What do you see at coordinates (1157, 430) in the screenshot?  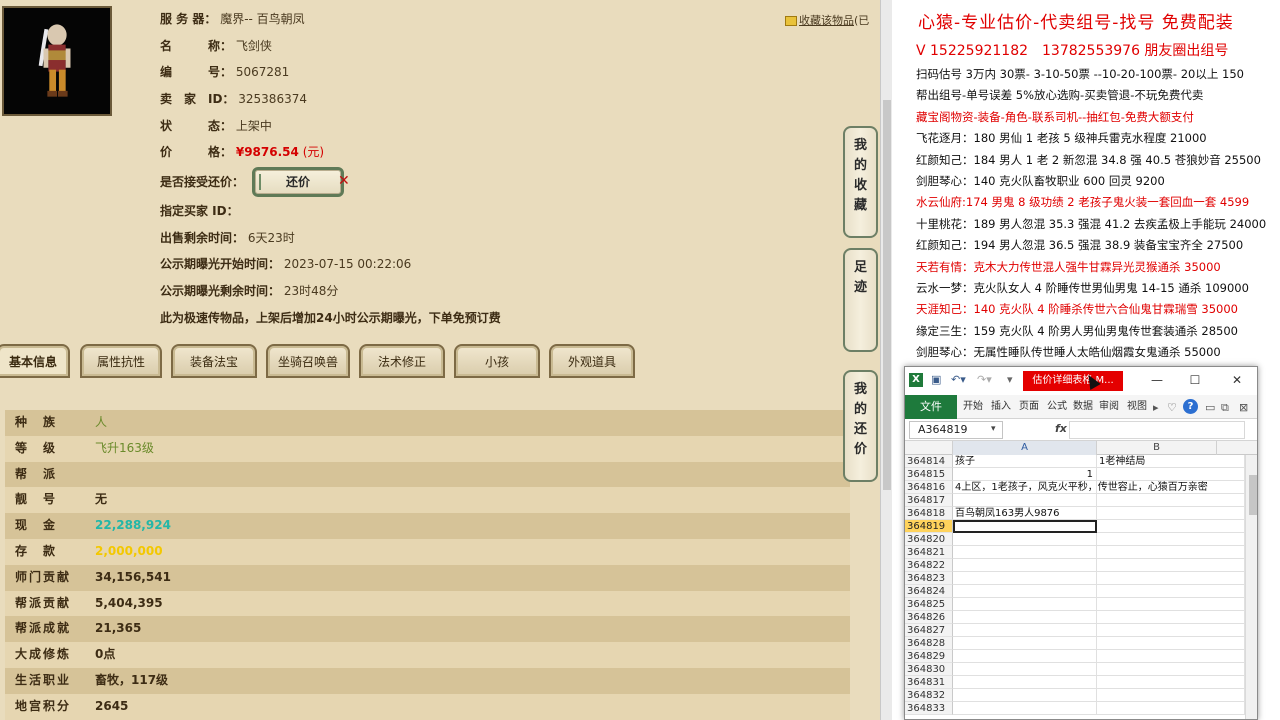 I see `formula-input` at bounding box center [1157, 430].